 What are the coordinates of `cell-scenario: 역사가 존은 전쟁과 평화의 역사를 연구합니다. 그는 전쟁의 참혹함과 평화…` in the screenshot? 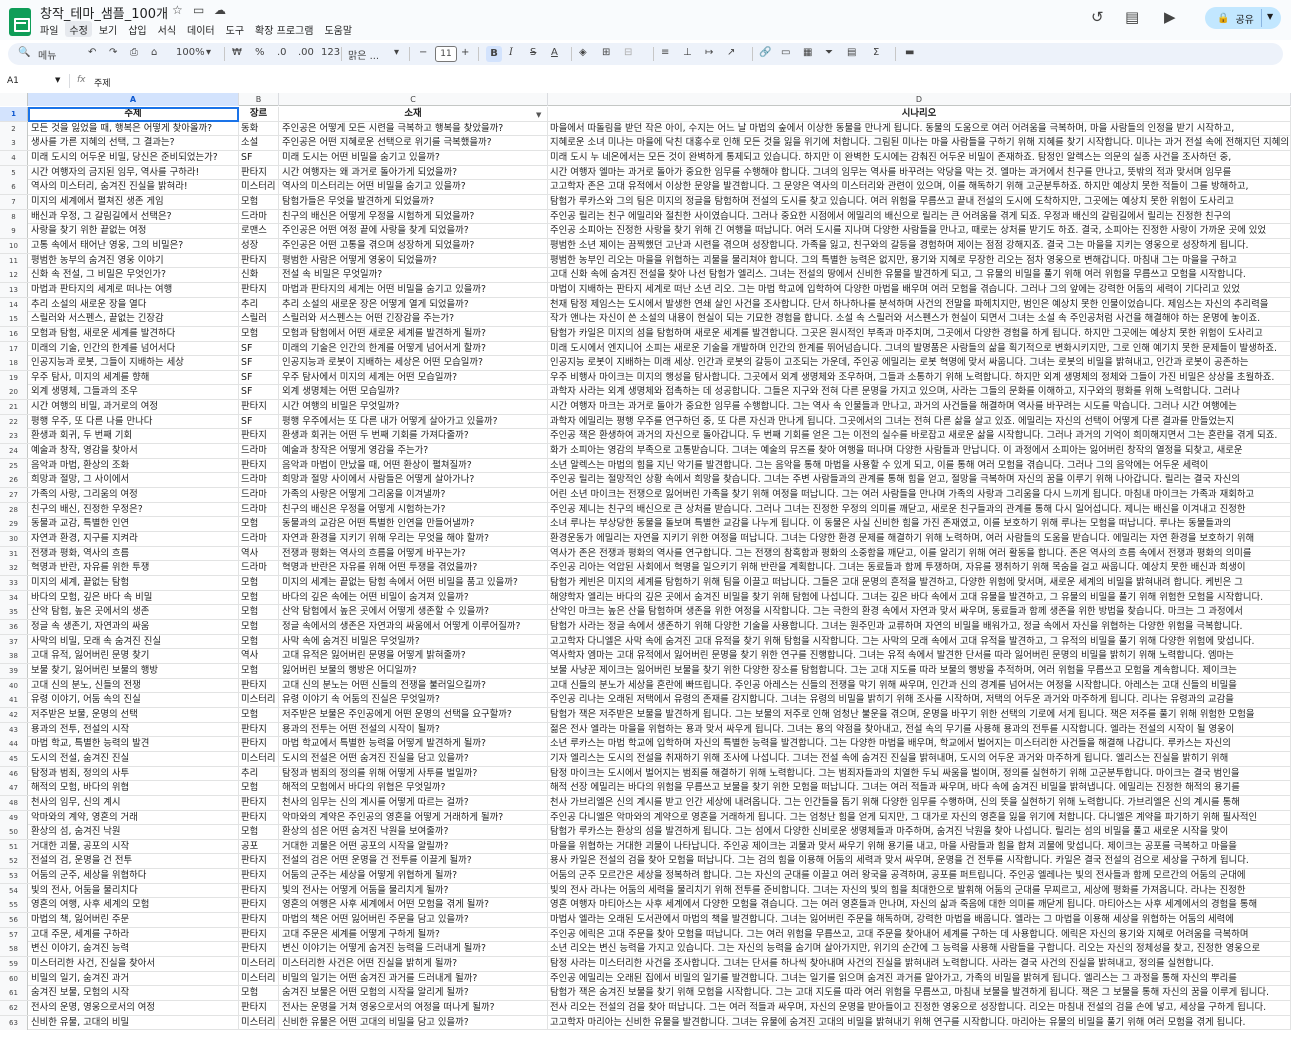 It's located at (919, 553).